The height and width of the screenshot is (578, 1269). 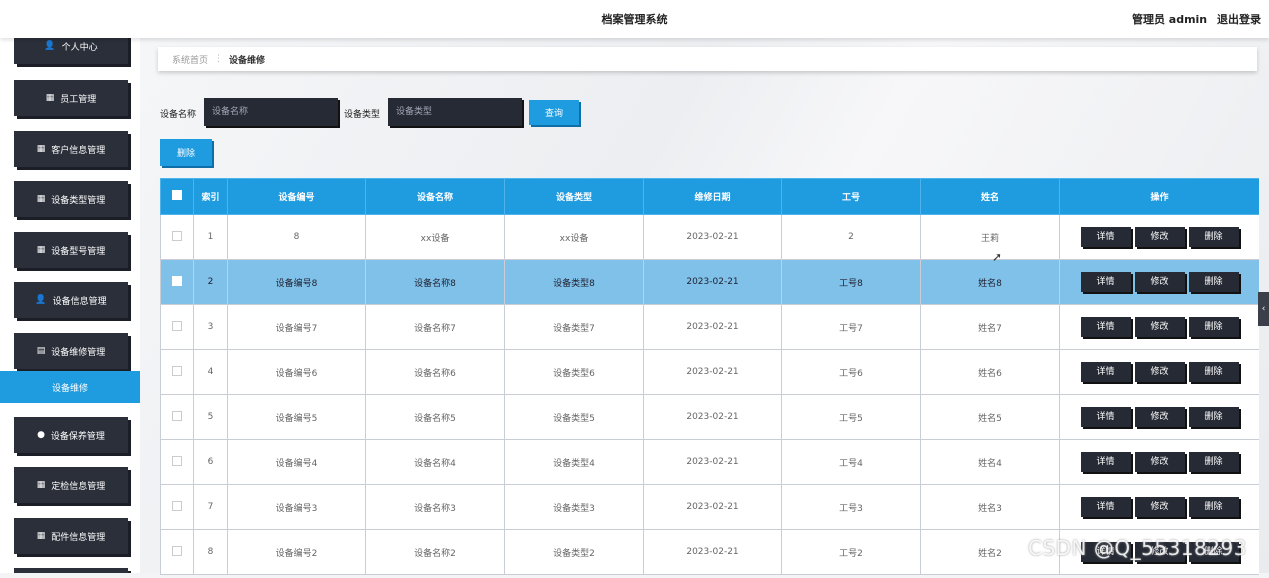 I want to click on sidebar-item-device-info: 👤 设备信息管理, so click(x=71, y=300).